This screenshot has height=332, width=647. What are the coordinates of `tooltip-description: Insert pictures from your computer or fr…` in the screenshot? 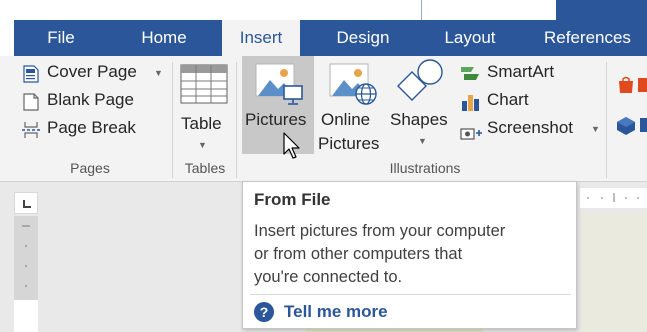 It's located at (414, 254).